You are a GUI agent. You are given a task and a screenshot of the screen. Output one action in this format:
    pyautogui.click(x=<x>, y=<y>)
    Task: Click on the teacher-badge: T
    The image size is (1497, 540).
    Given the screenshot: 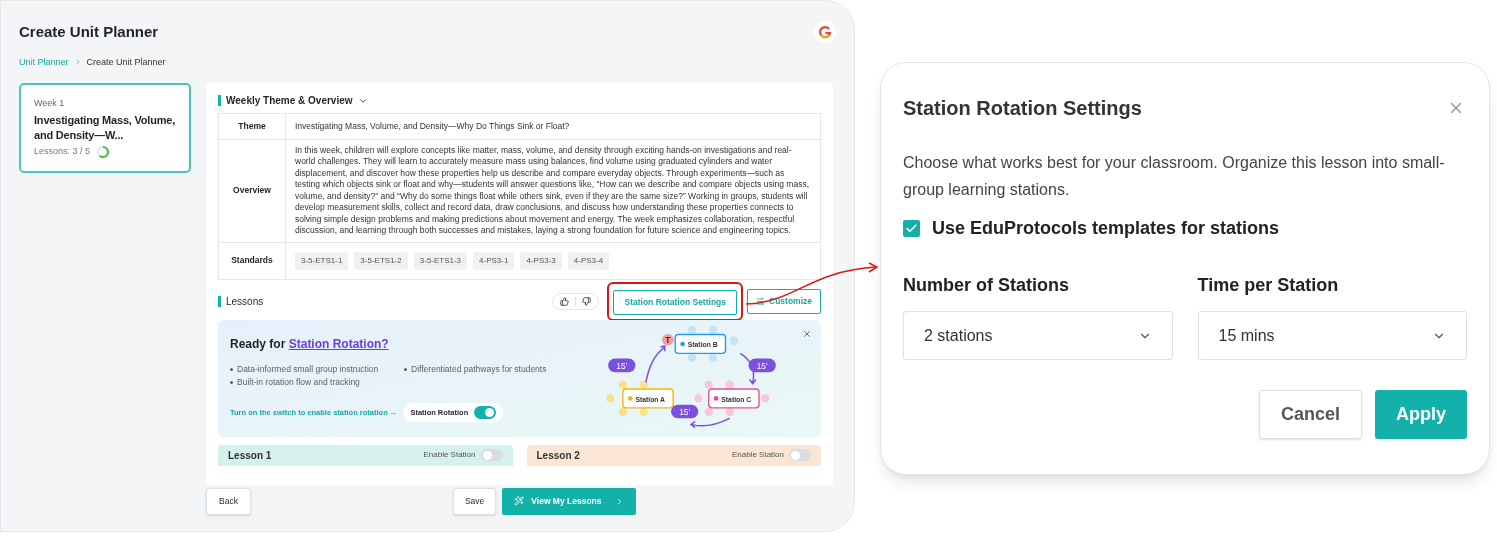 What is the action you would take?
    pyautogui.click(x=668, y=339)
    